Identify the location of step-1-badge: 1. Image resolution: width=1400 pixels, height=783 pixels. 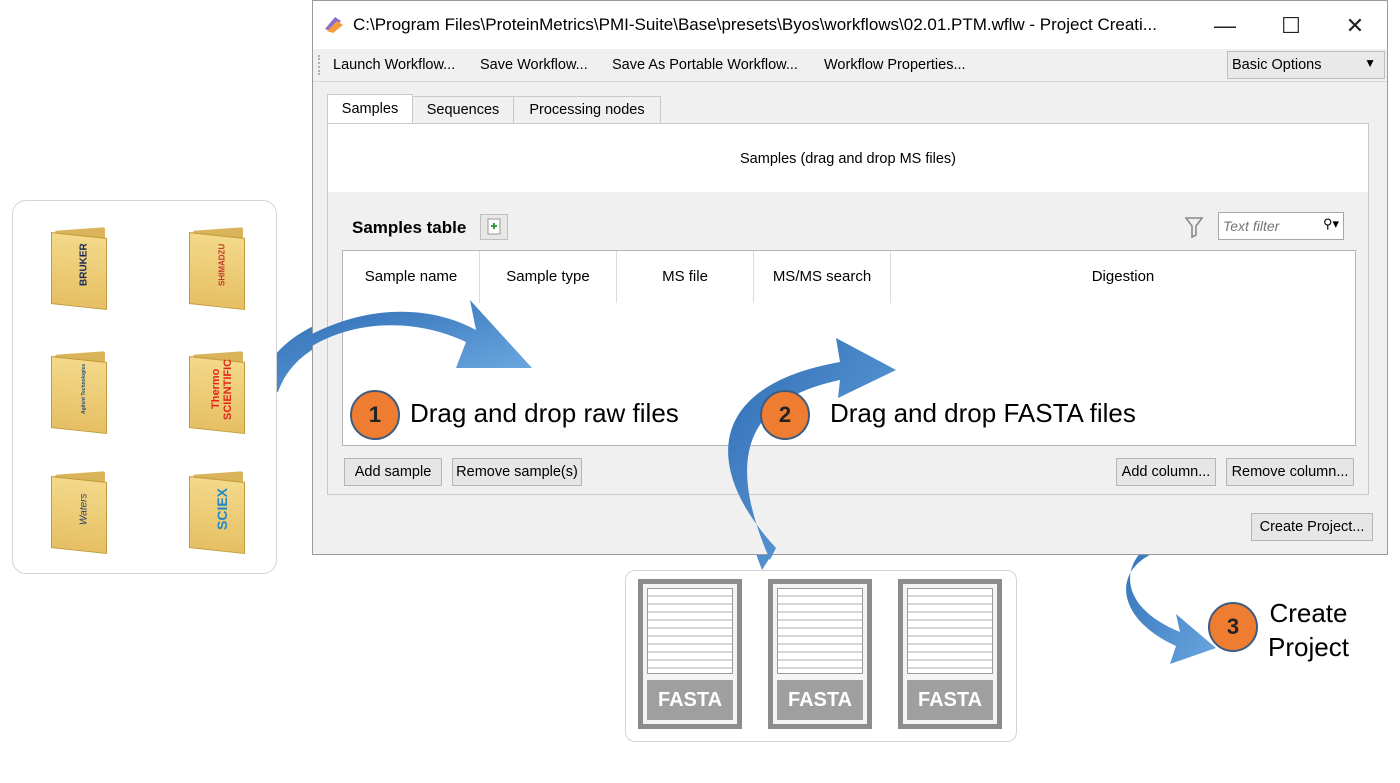
(375, 415).